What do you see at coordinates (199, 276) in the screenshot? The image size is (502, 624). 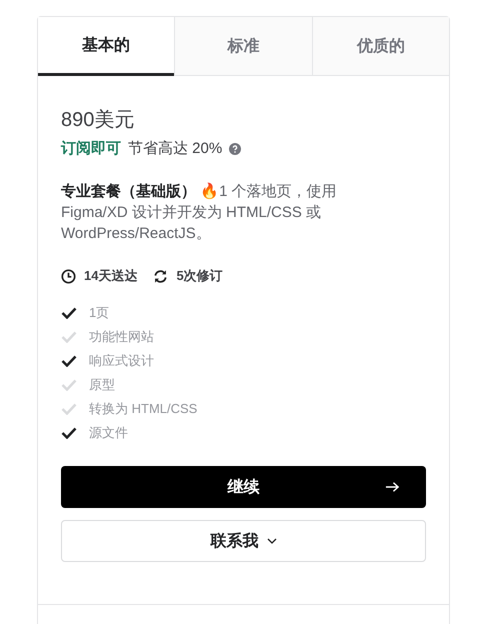 I see `delivery-info: 5次修订` at bounding box center [199, 276].